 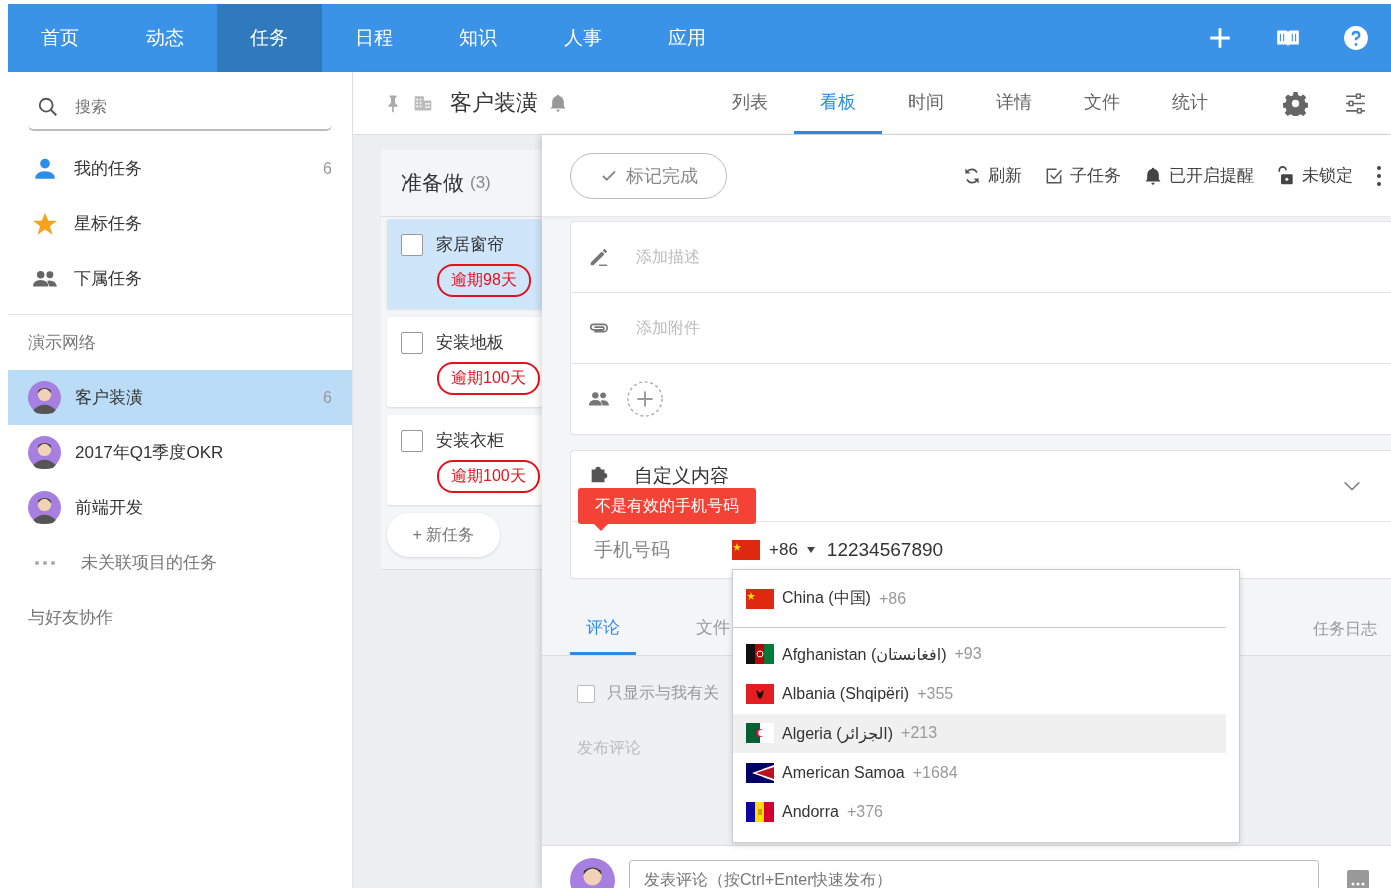 I want to click on field-label: 手机号码, so click(x=632, y=550).